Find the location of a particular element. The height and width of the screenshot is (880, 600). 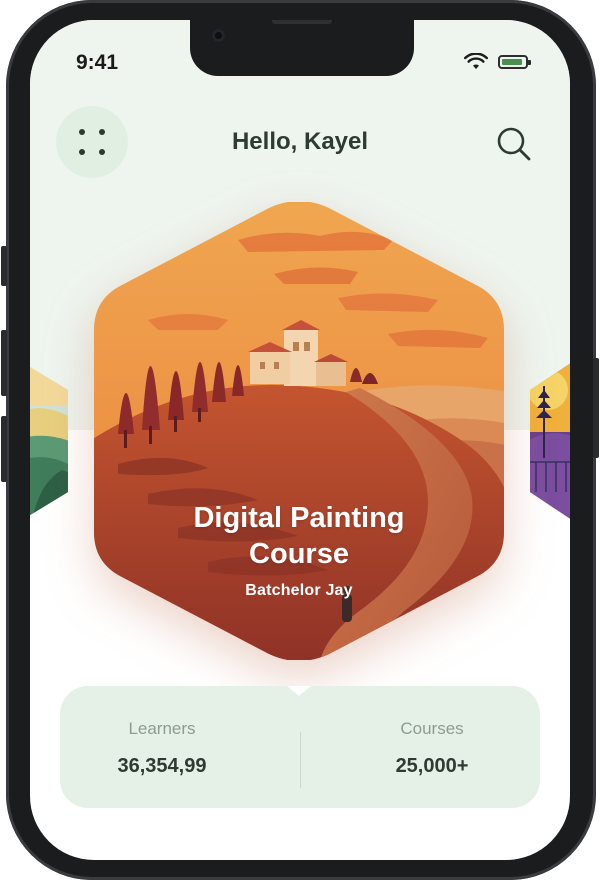

camera-icon is located at coordinates (218, 35).